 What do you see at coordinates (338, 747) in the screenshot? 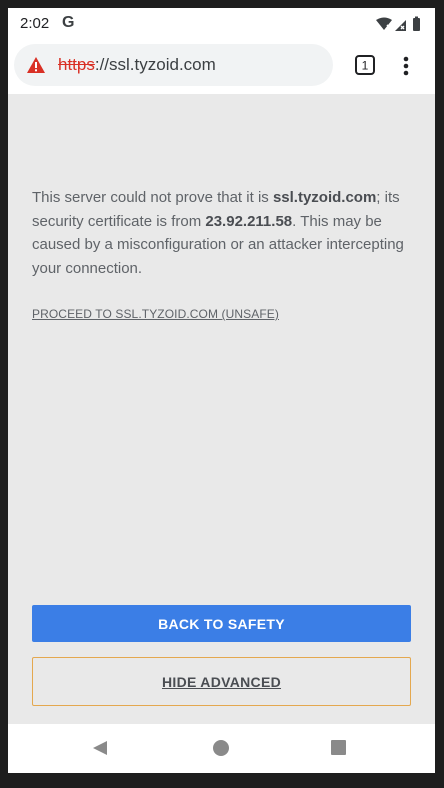
I see `recents-icon` at bounding box center [338, 747].